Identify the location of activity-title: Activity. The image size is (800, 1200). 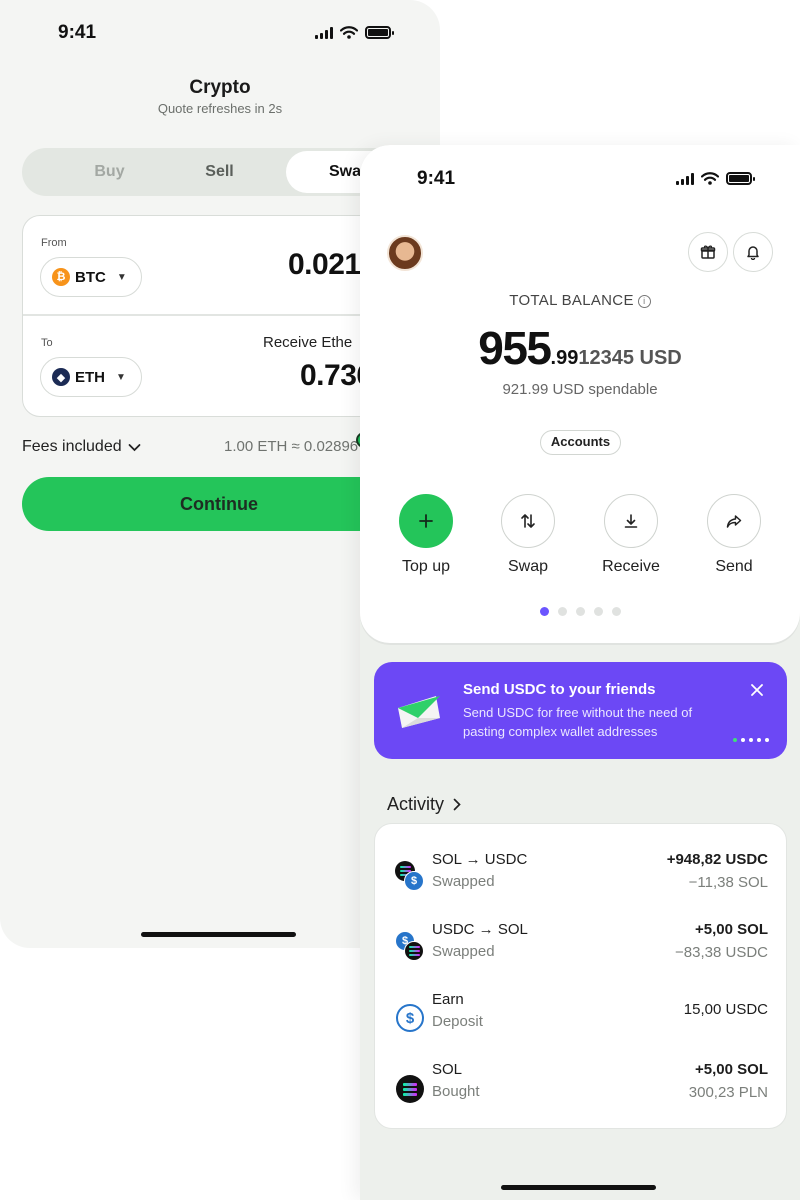
(416, 804).